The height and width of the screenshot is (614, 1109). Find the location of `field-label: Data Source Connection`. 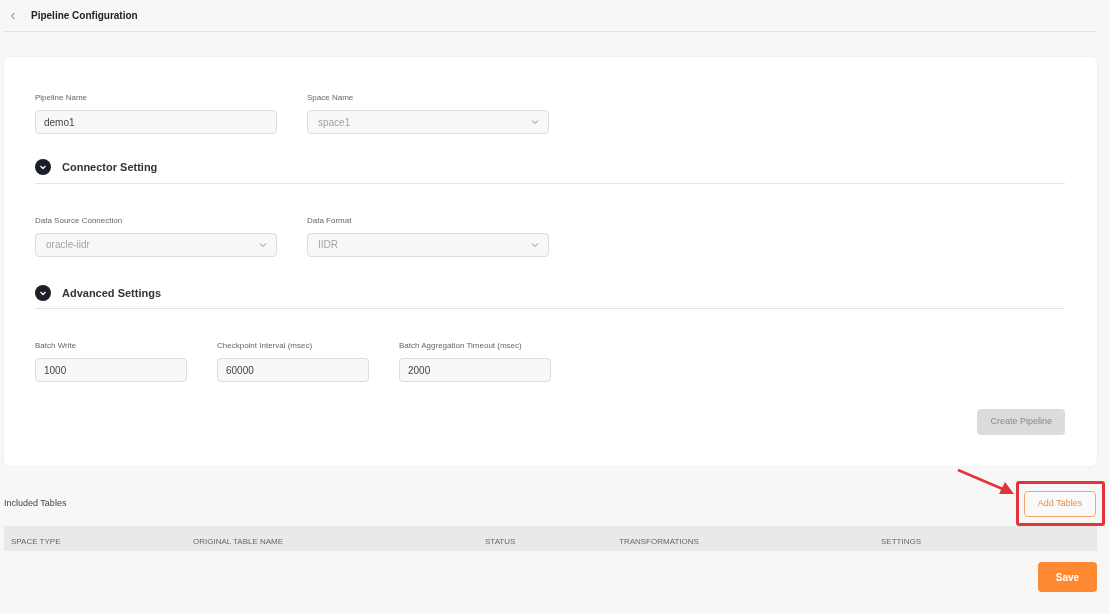

field-label: Data Source Connection is located at coordinates (79, 220).